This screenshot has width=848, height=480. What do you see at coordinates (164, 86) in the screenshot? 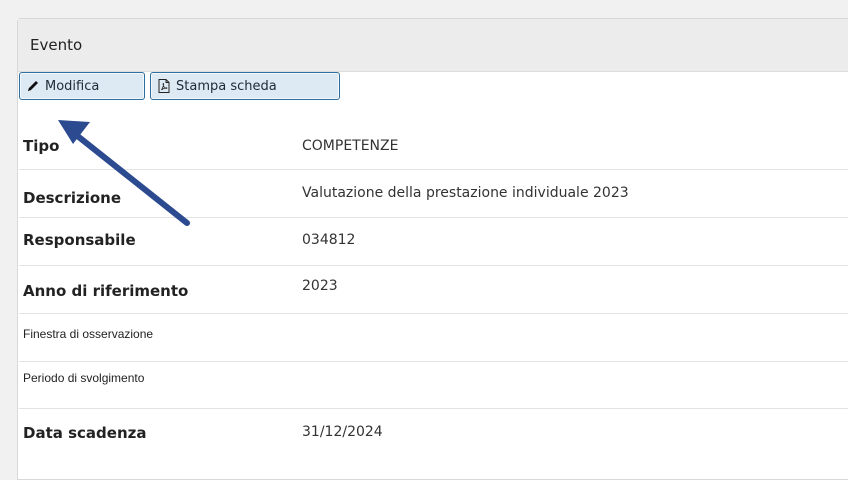
I see `pdf-document-icon` at bounding box center [164, 86].